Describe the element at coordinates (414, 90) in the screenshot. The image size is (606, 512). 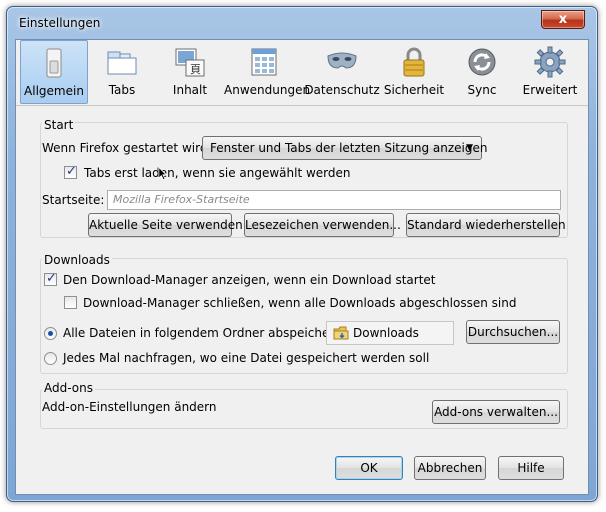
I see `tab-security-label: Sicherheit` at that location.